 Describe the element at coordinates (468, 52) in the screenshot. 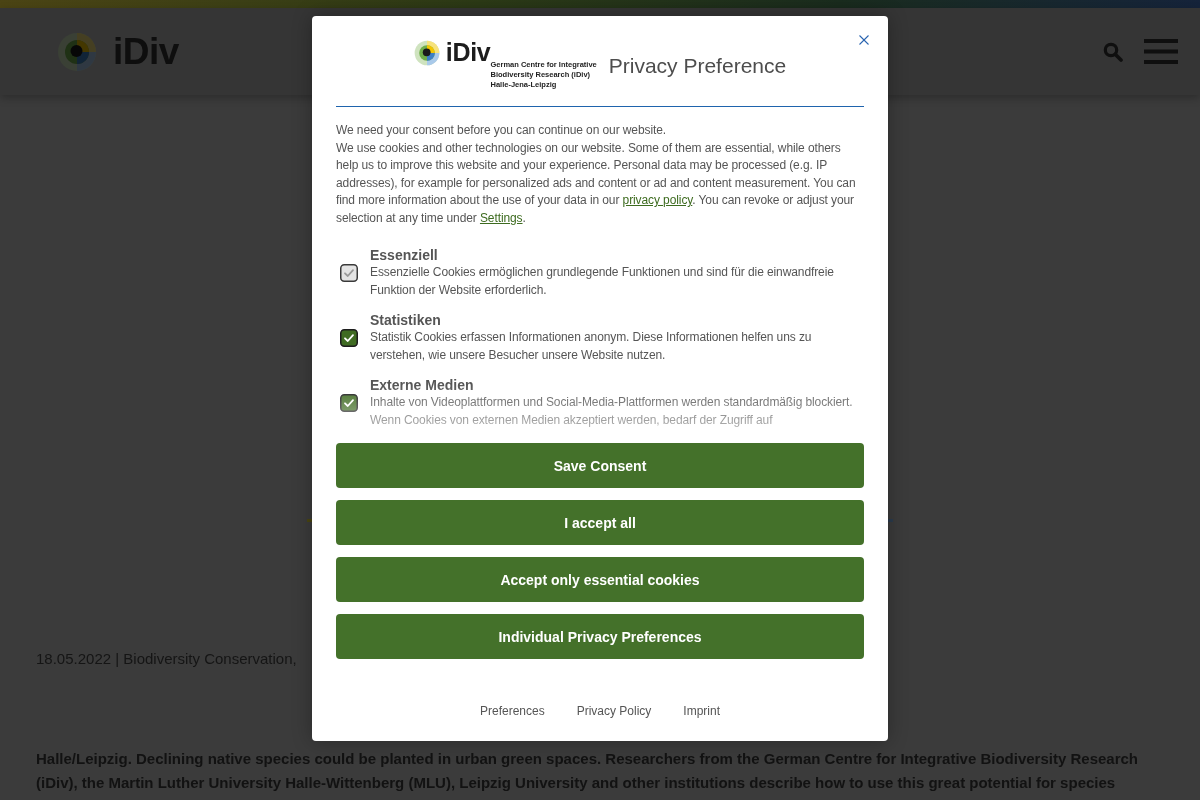

I see `logo-text: iDiv` at that location.